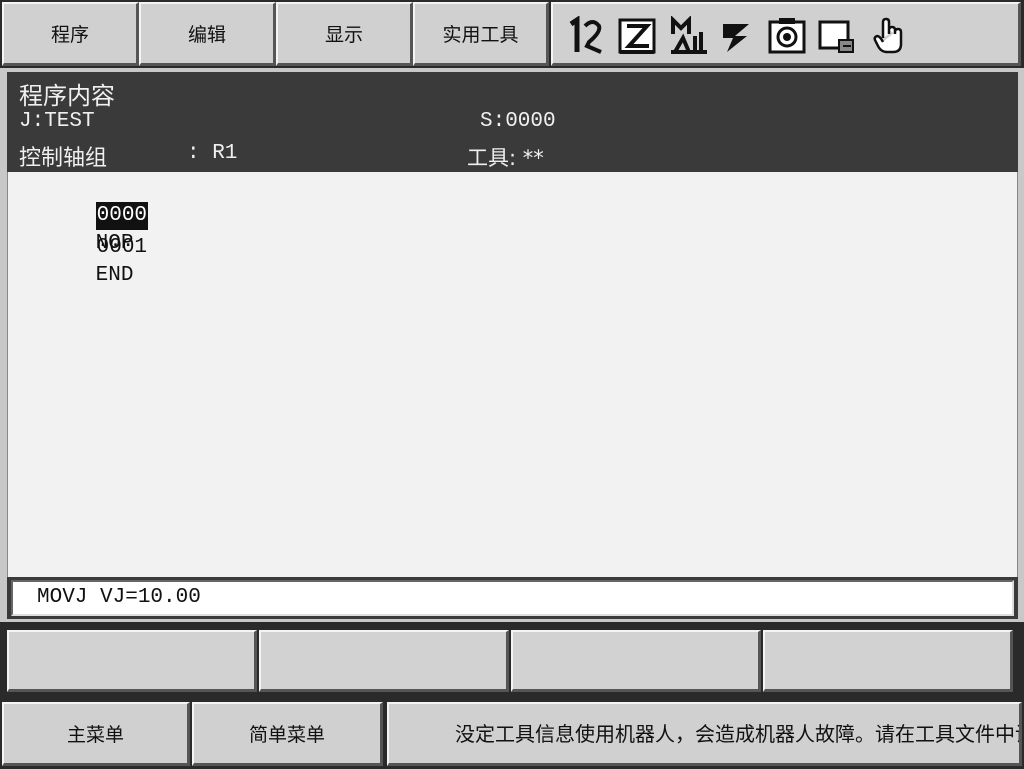 The image size is (1024, 769). What do you see at coordinates (836, 36) in the screenshot?
I see `page-icon` at bounding box center [836, 36].